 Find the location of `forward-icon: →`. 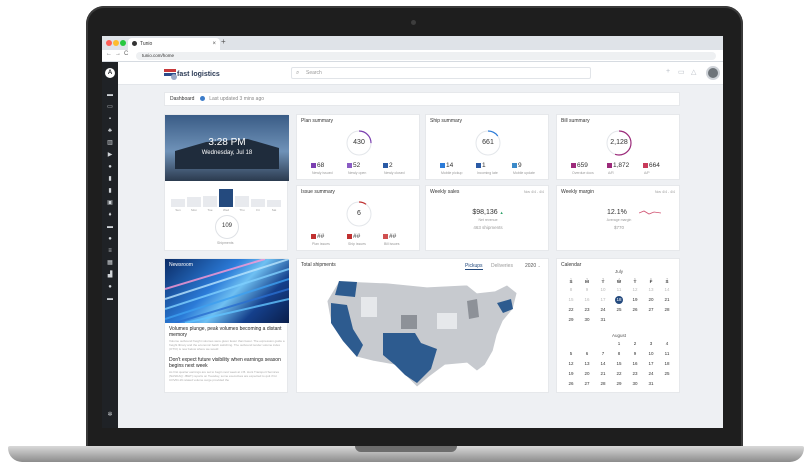

forward-icon: → is located at coordinates (118, 54).